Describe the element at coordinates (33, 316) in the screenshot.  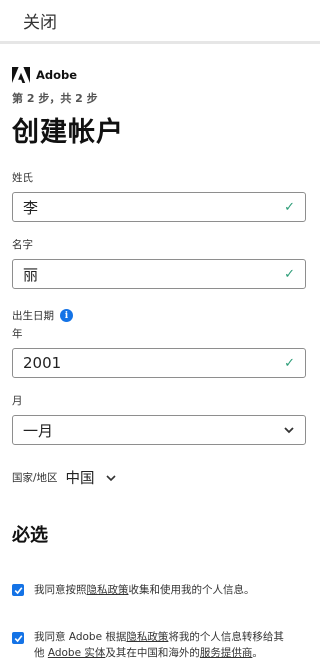
I see `dob-label: 出生日期` at that location.